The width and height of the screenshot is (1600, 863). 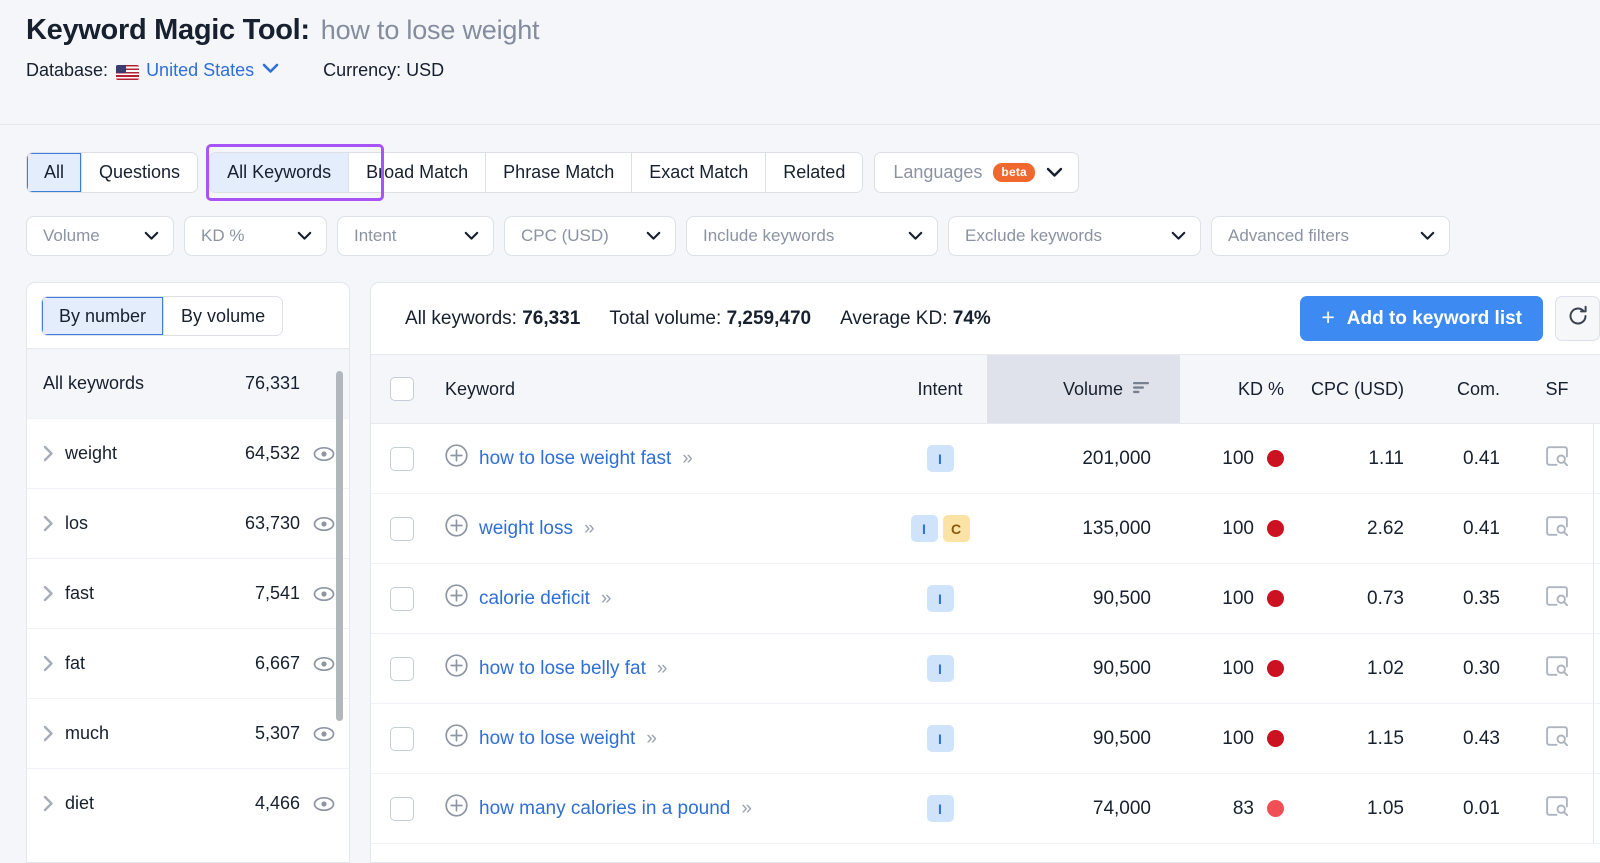 What do you see at coordinates (699, 172) in the screenshot?
I see `tab-exact-match: Exact Match` at bounding box center [699, 172].